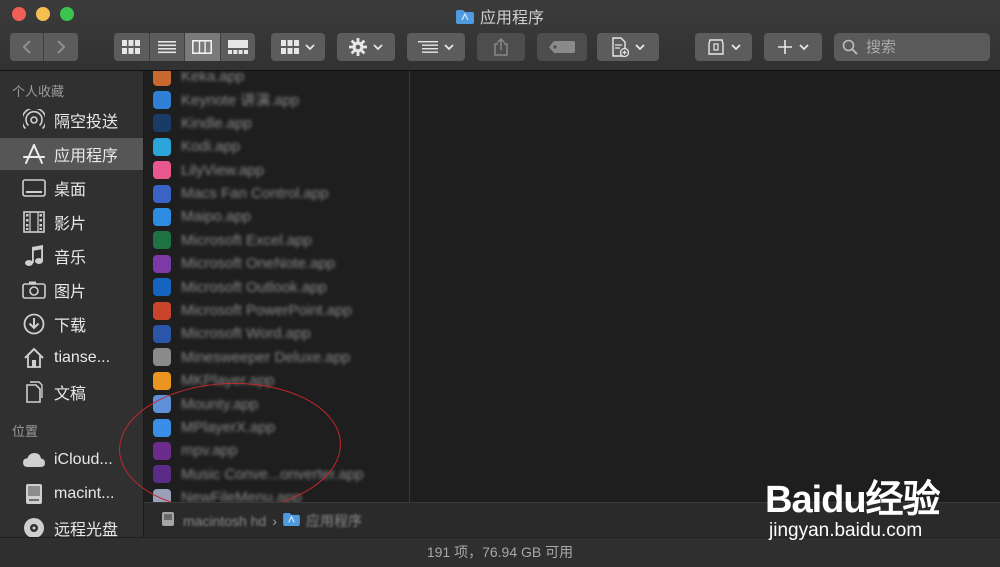 This screenshot has height=567, width=1000. I want to click on window-title: 应用程序, so click(500, 16).